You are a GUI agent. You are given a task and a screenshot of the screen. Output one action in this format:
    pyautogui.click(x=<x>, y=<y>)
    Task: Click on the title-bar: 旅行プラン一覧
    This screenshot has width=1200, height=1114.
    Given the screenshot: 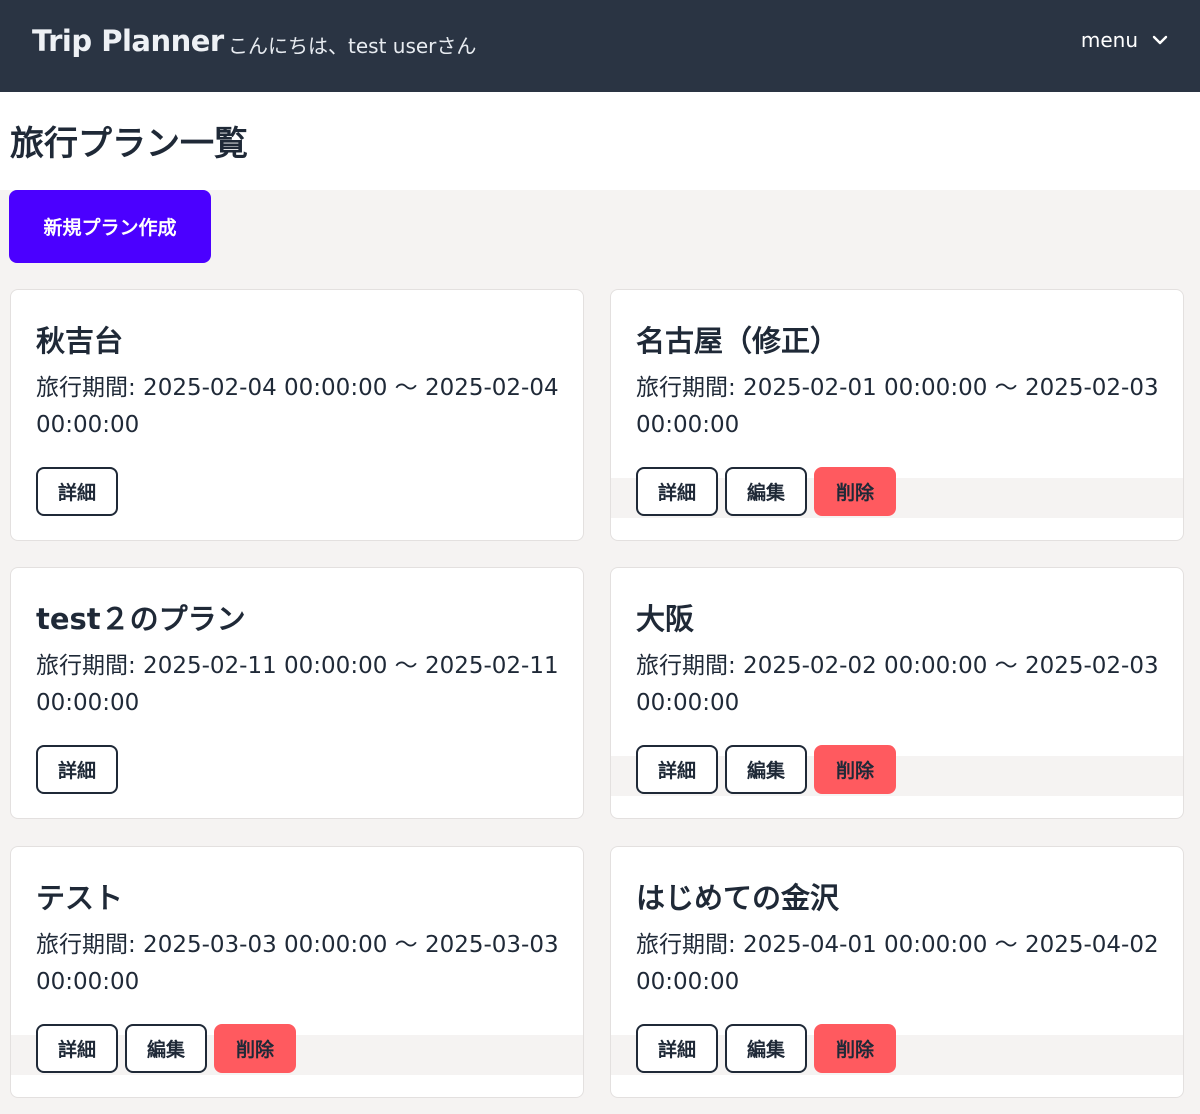 What is the action you would take?
    pyautogui.click(x=600, y=141)
    